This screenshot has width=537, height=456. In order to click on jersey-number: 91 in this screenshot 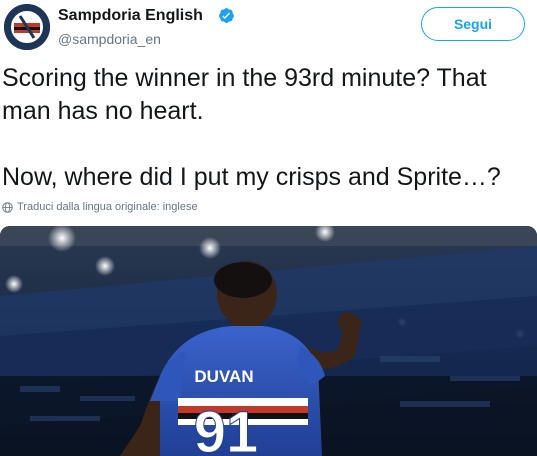, I will do `click(226, 428)`.